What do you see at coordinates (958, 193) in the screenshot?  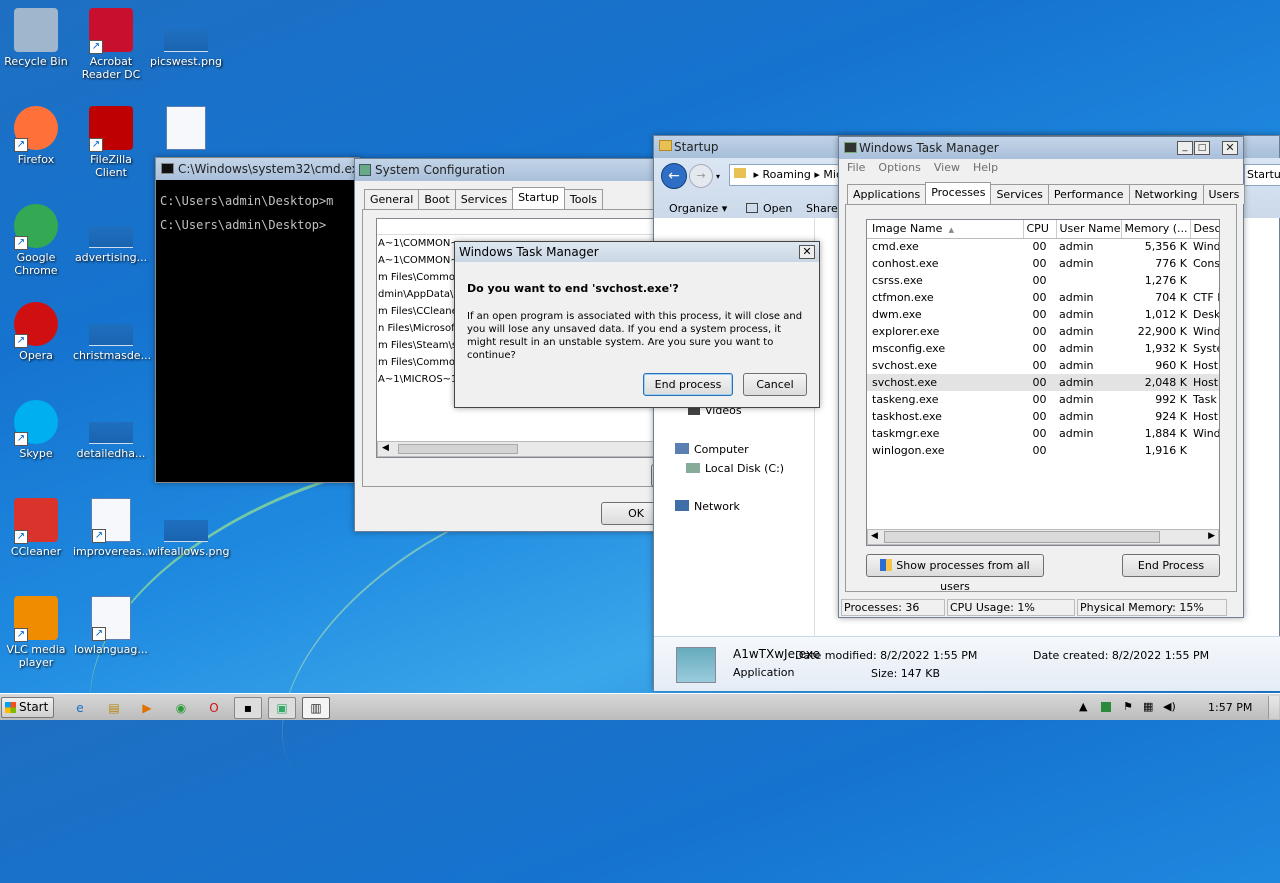 I see `taskmgr-tab-processes: Processes` at bounding box center [958, 193].